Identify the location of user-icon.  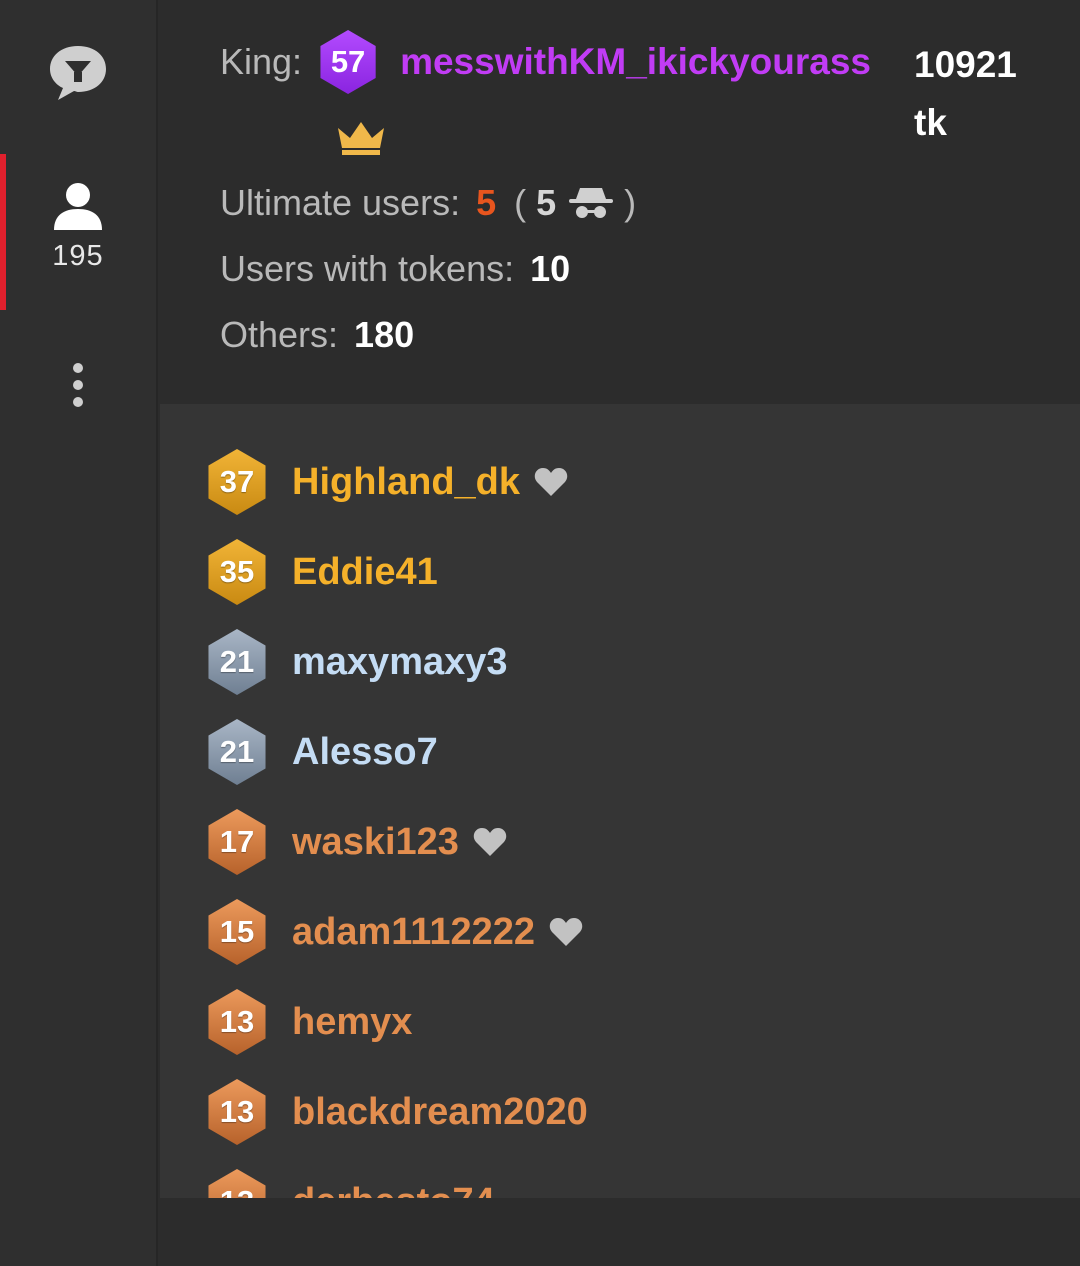
(78, 206).